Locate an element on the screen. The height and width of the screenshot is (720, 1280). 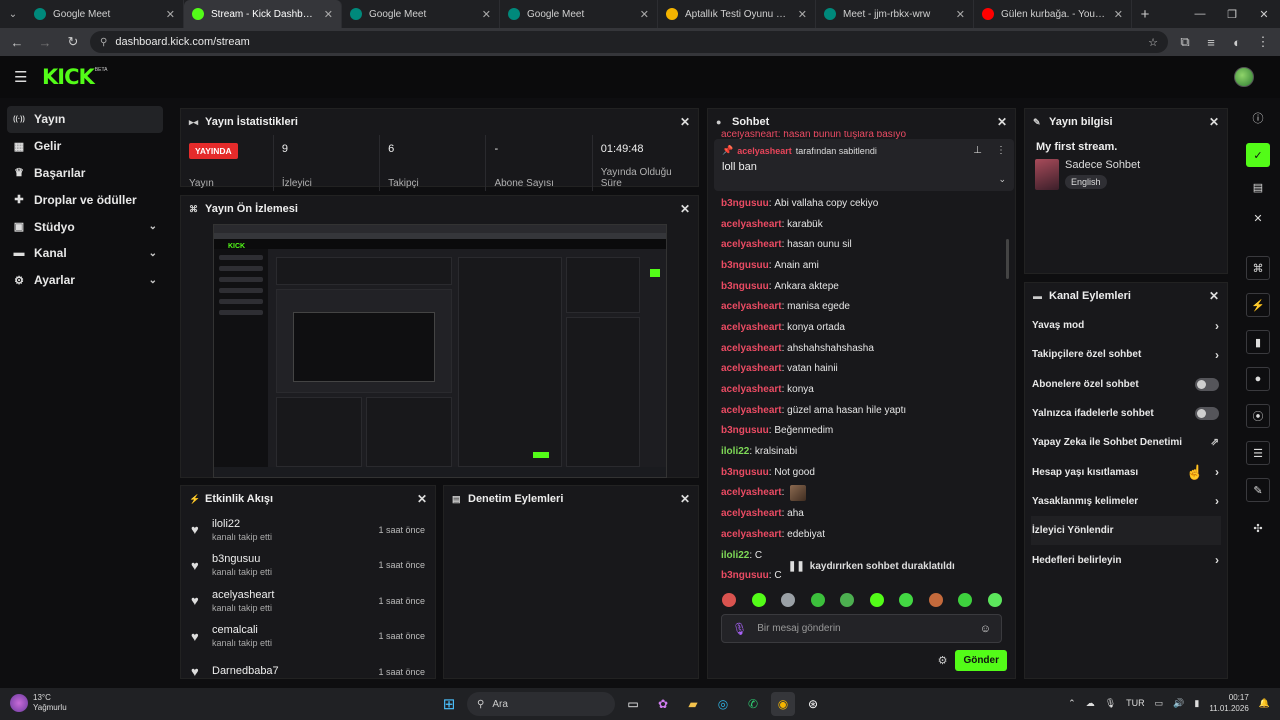
notifications-icon: 🔔 is located at coordinates (1264, 703).